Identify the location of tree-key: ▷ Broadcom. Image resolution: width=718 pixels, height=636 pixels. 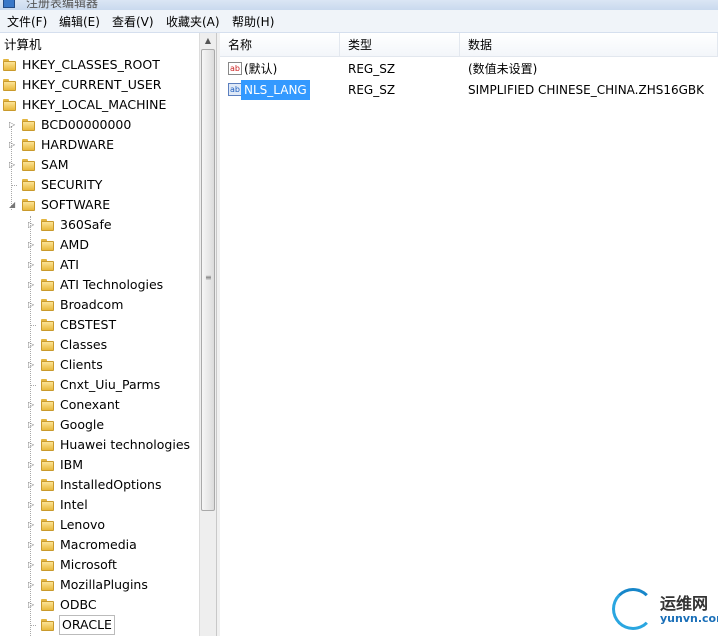
(99, 305).